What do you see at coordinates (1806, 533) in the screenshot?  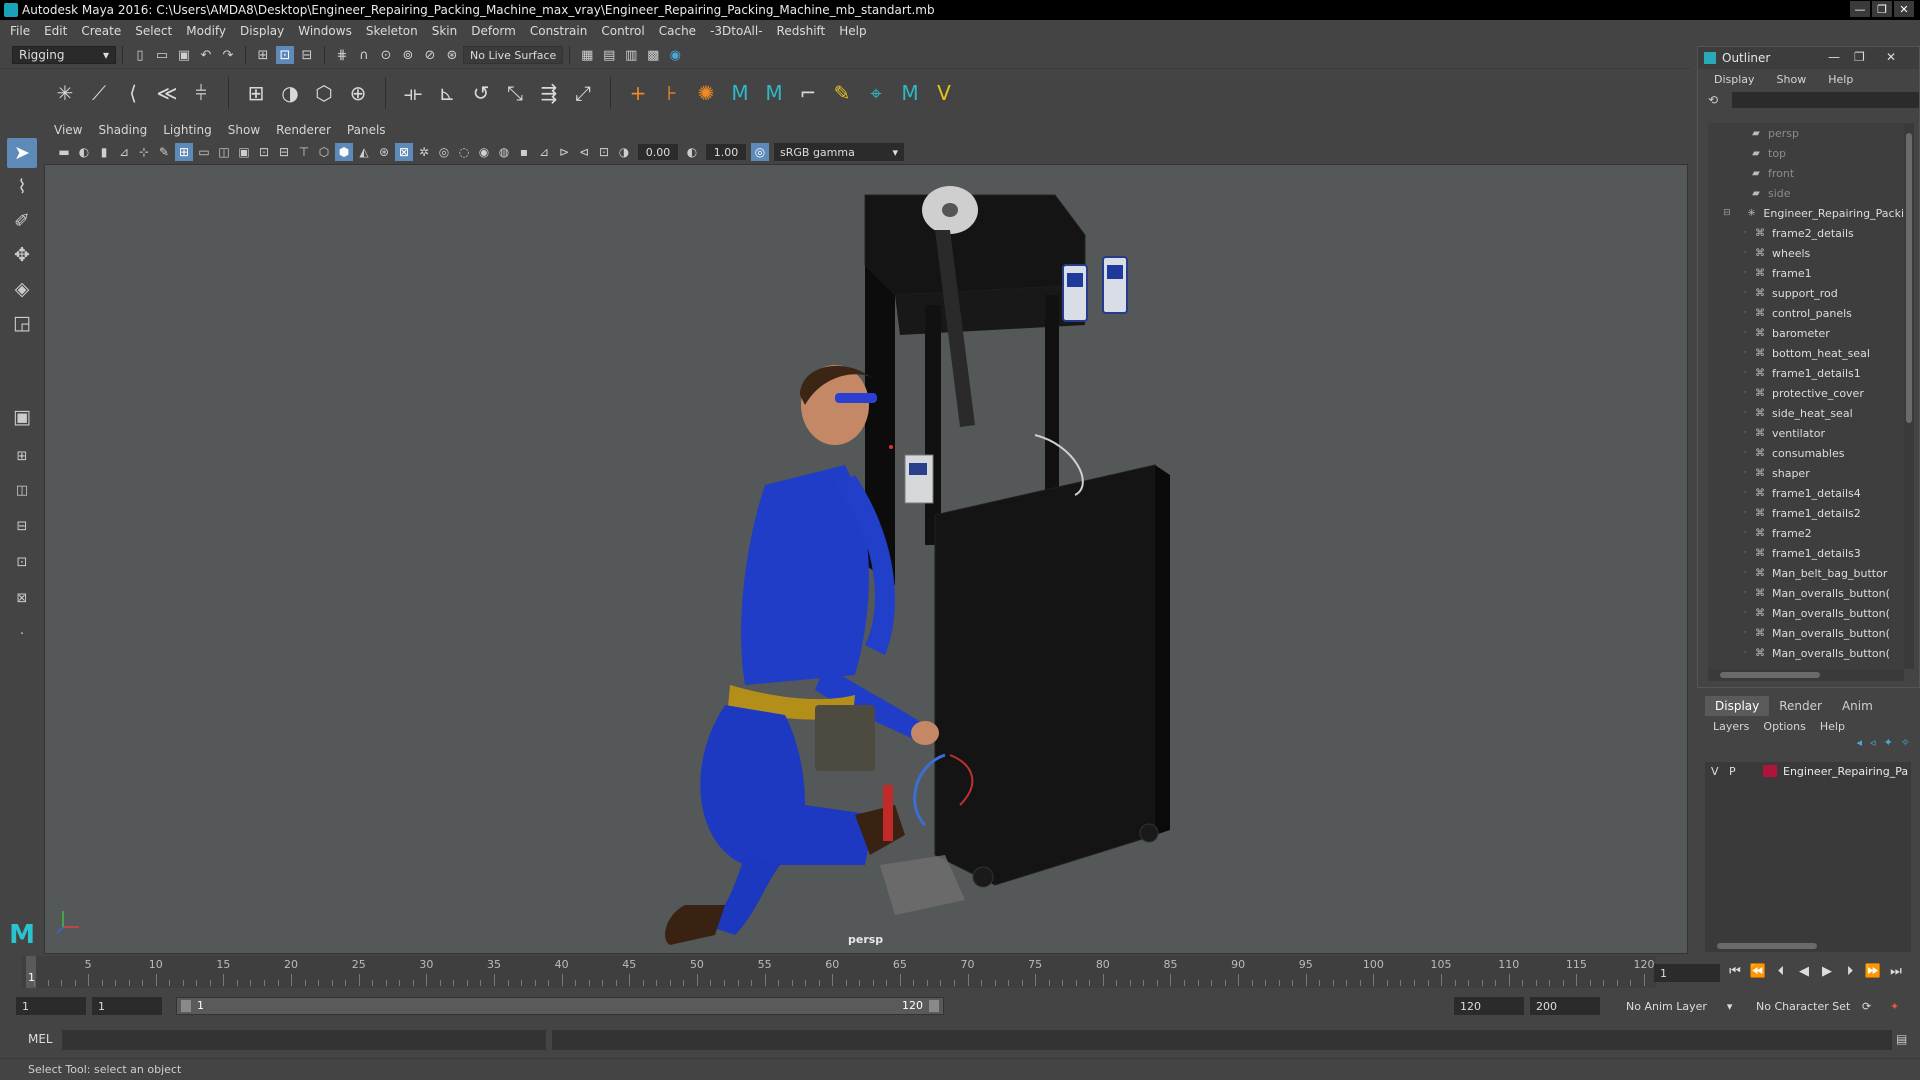 I see `outliner-item: · ⌘ frame2` at bounding box center [1806, 533].